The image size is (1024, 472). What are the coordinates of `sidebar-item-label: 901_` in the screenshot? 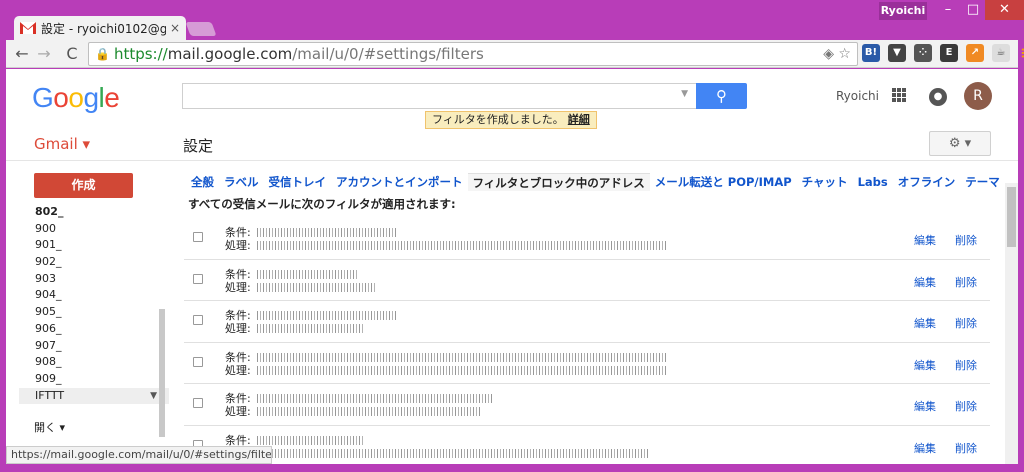 It's located at (94, 245).